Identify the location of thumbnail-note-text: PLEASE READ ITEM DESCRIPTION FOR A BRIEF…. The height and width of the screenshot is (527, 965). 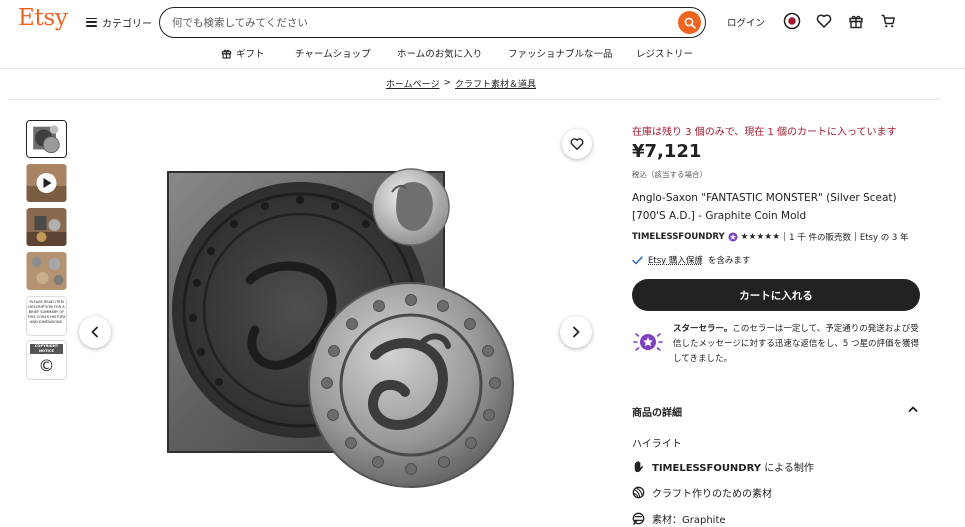
(46, 312).